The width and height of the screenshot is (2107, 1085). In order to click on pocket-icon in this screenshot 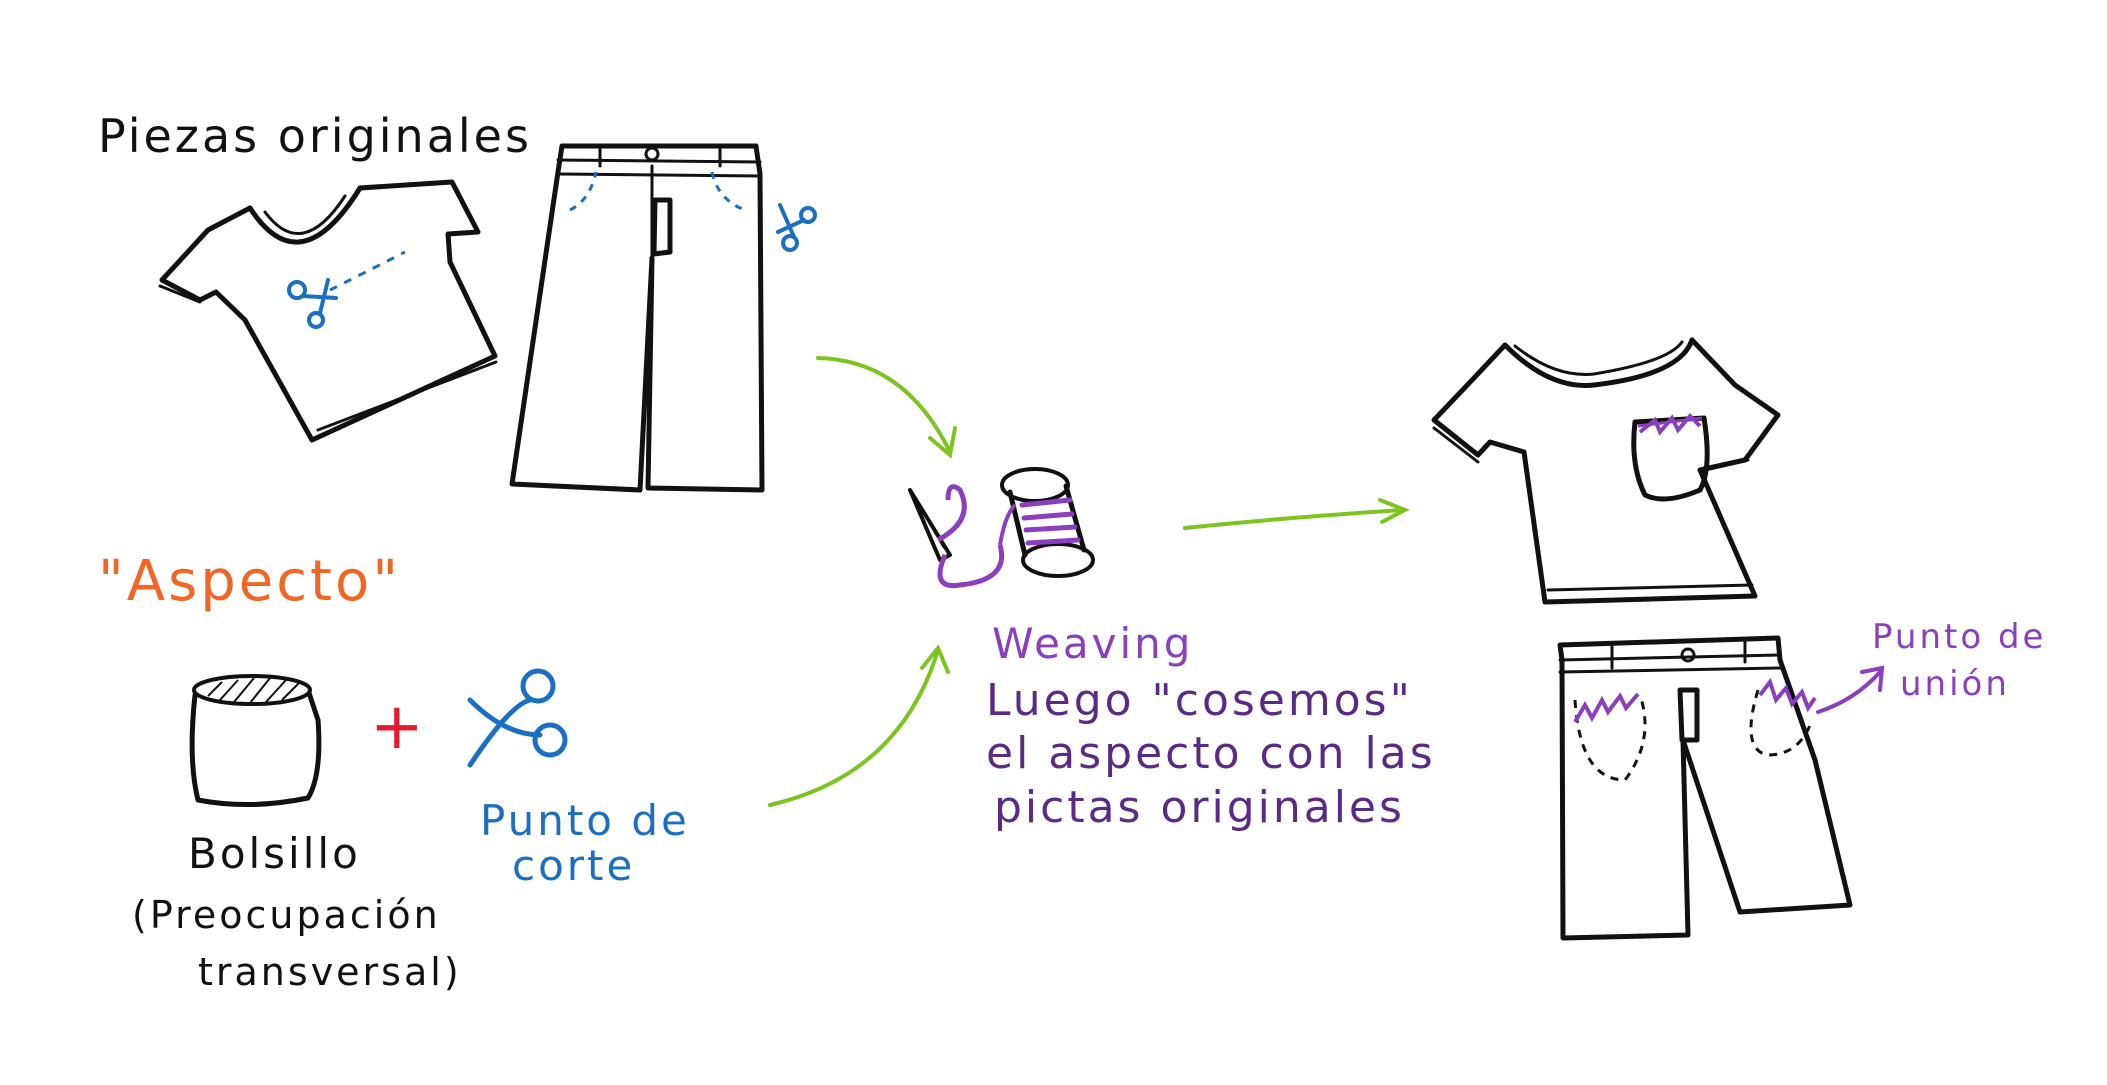, I will do `click(255, 741)`.